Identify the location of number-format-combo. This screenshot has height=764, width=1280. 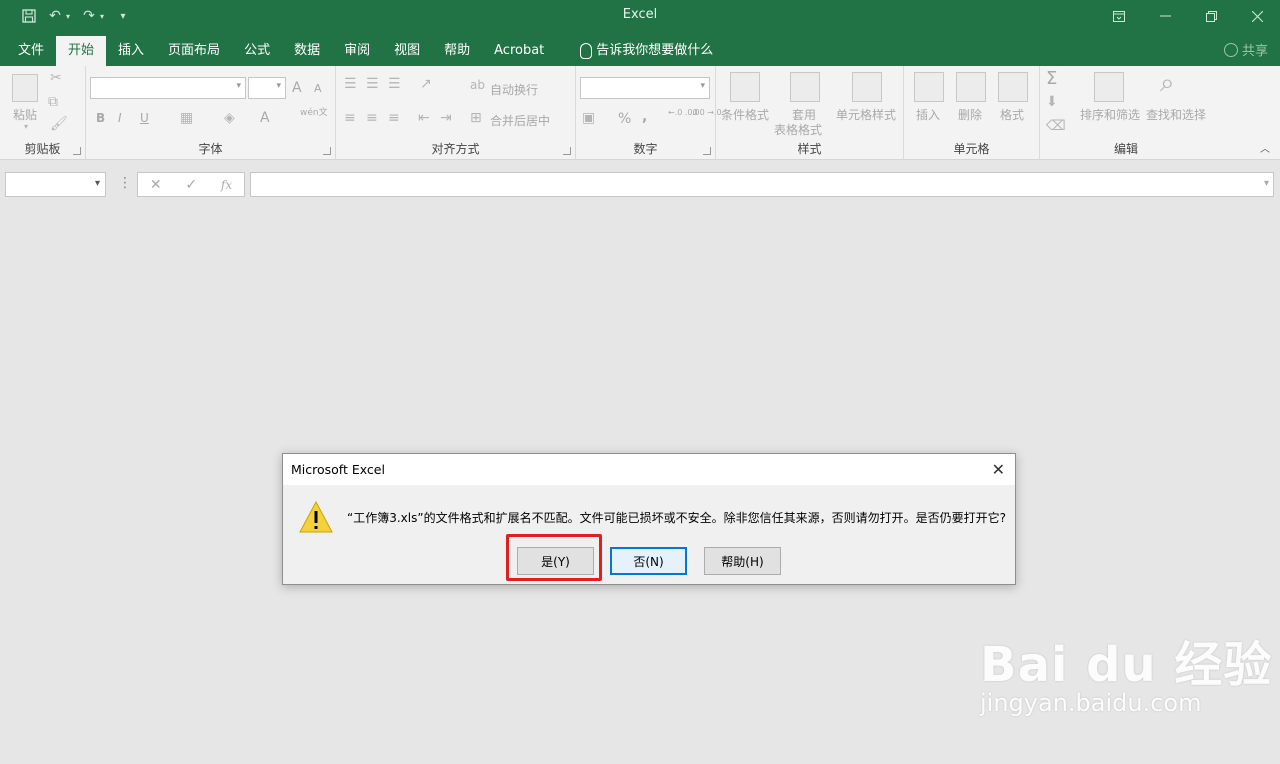
(645, 88).